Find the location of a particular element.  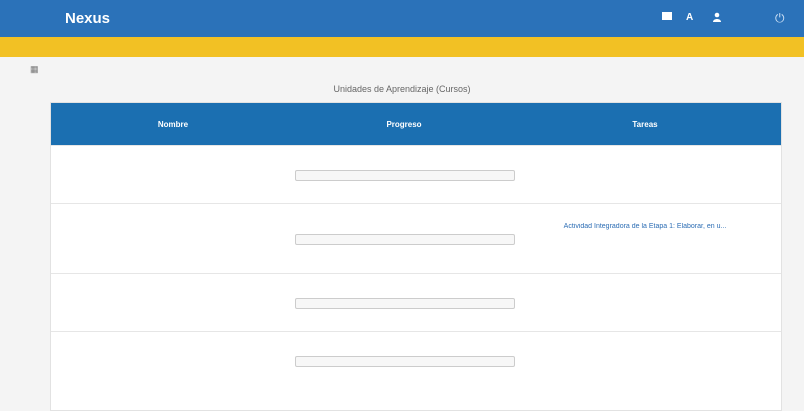

language-icon: A is located at coordinates (689, 17).